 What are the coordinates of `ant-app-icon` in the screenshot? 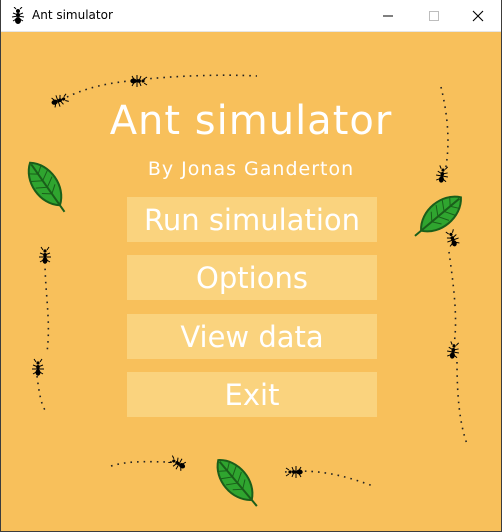 It's located at (18, 15).